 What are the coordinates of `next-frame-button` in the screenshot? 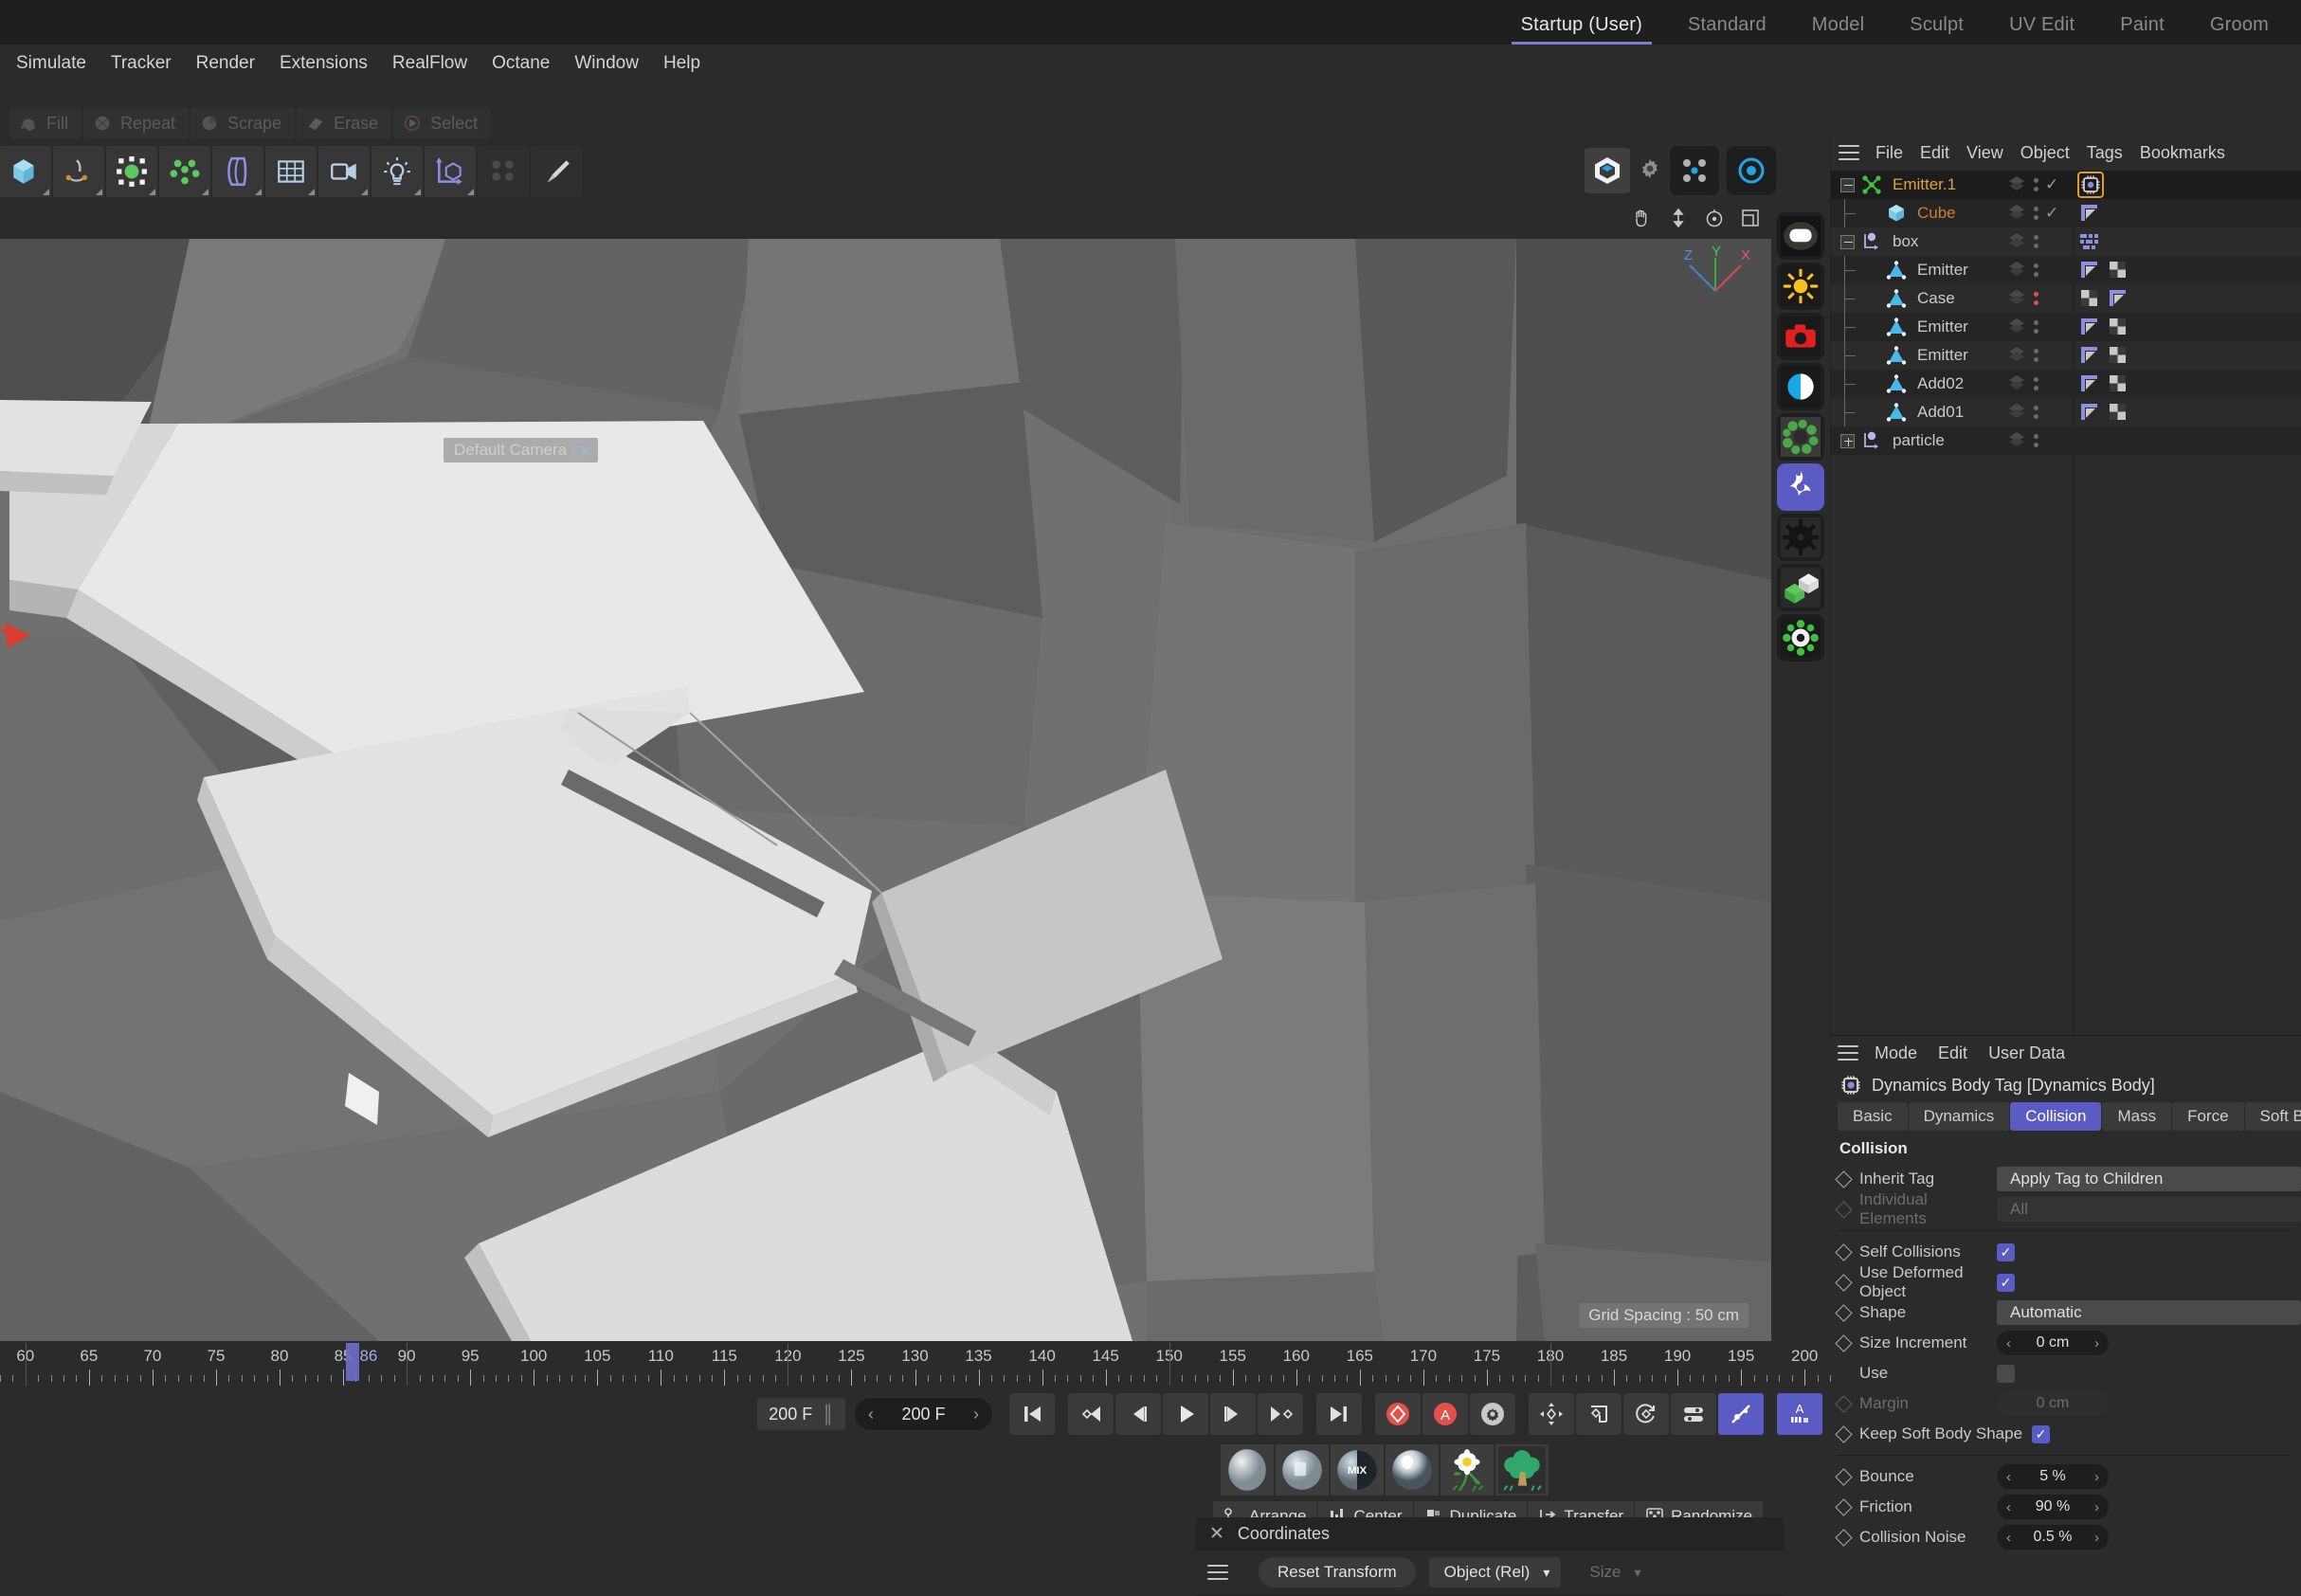 It's located at (1233, 1414).